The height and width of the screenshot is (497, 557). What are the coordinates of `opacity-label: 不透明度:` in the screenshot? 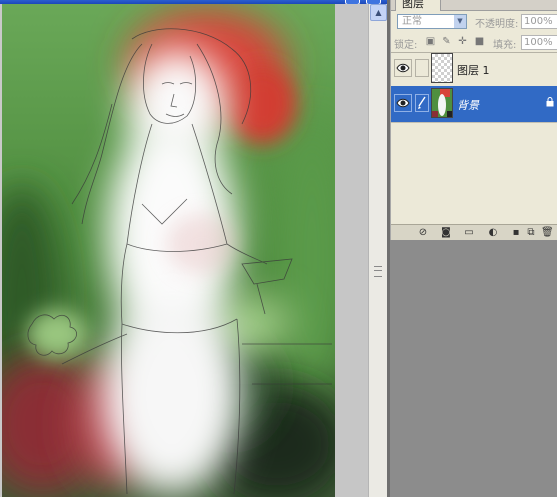 It's located at (497, 24).